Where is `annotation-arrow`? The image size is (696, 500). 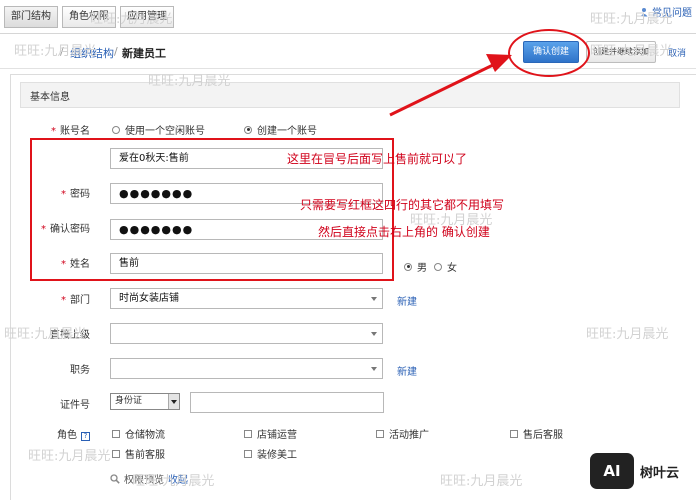
annotation-arrow is located at coordinates (450, 85).